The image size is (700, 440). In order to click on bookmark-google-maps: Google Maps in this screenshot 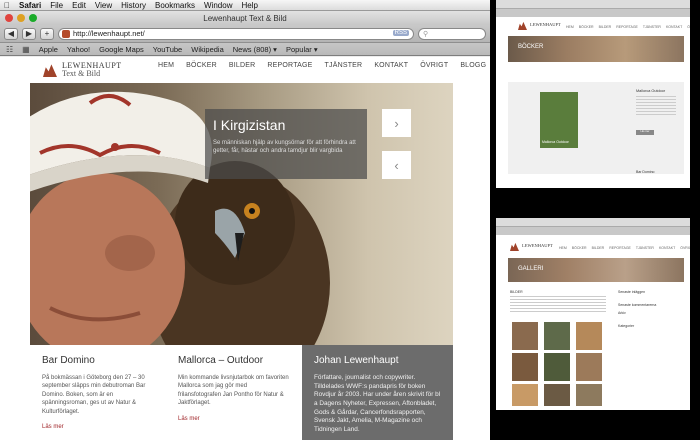, I will do `click(121, 49)`.